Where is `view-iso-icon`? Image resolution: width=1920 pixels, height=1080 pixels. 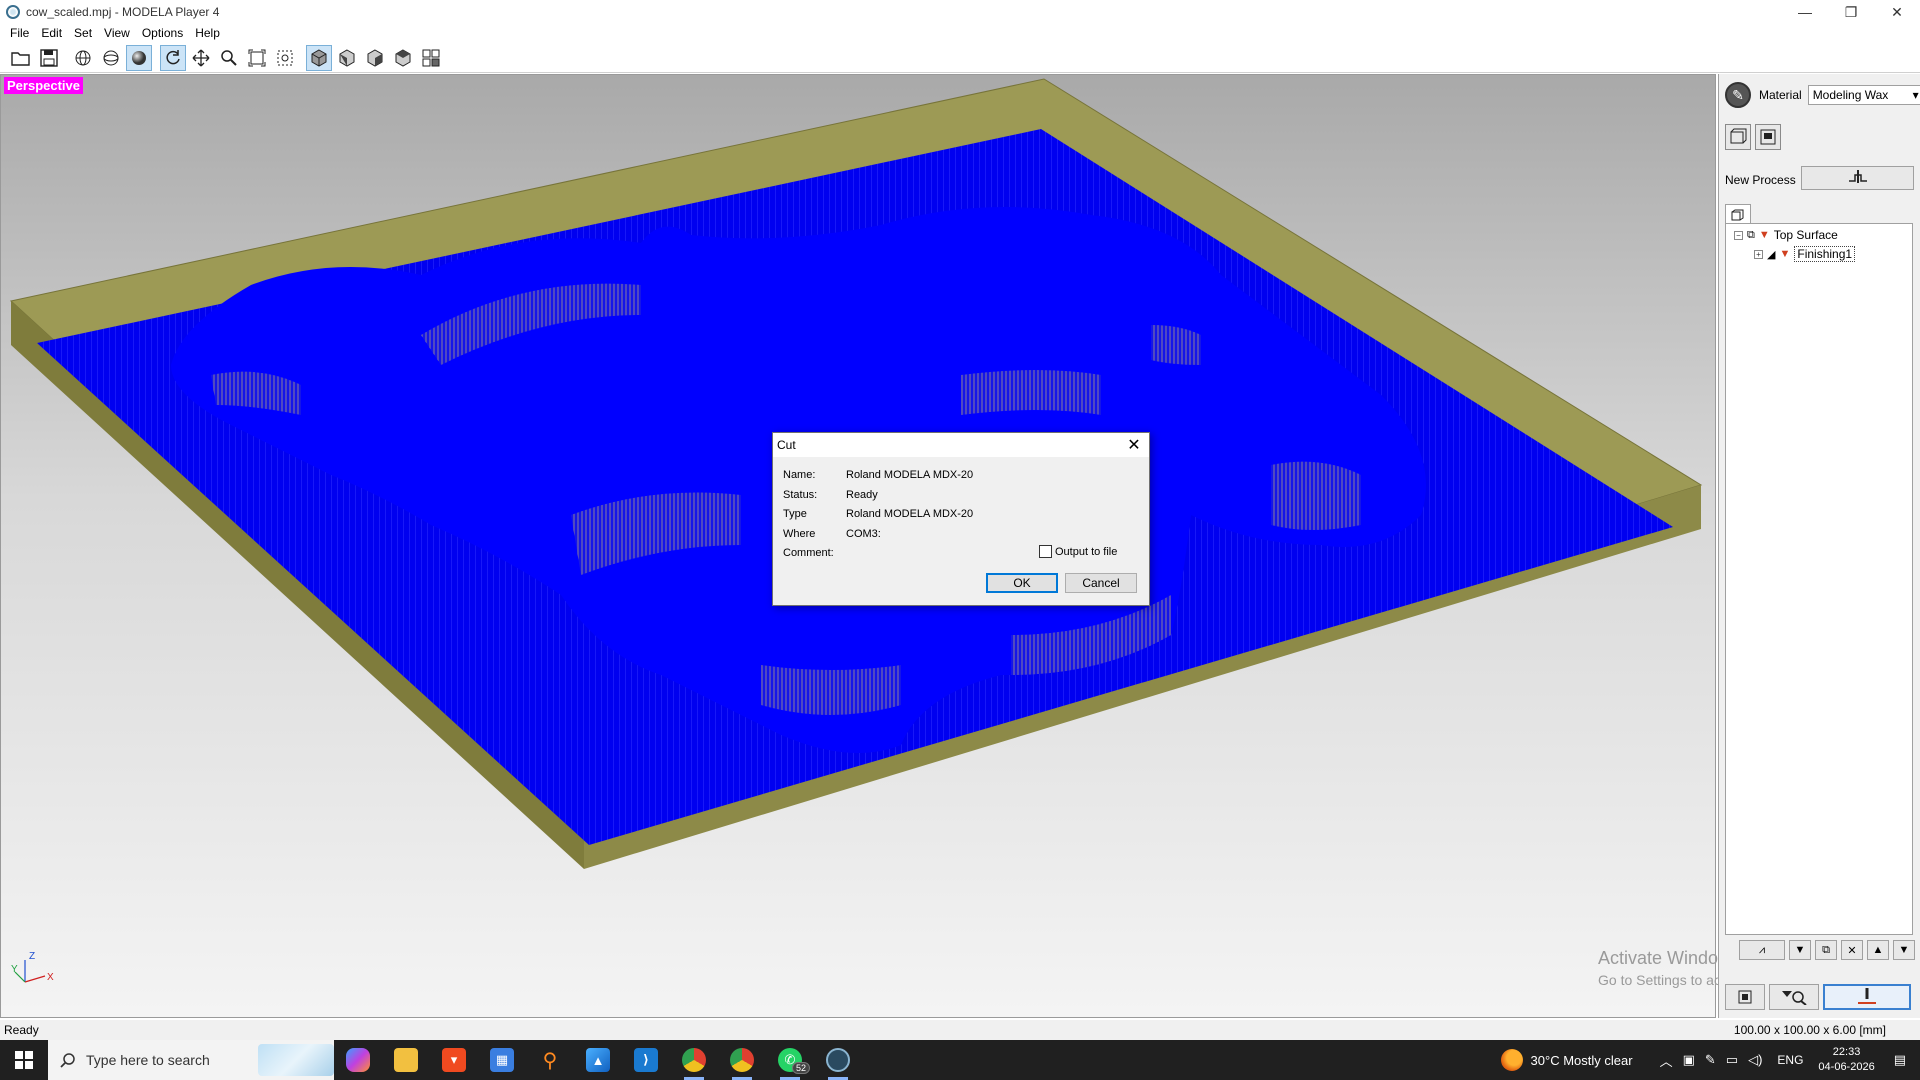 view-iso-icon is located at coordinates (319, 57).